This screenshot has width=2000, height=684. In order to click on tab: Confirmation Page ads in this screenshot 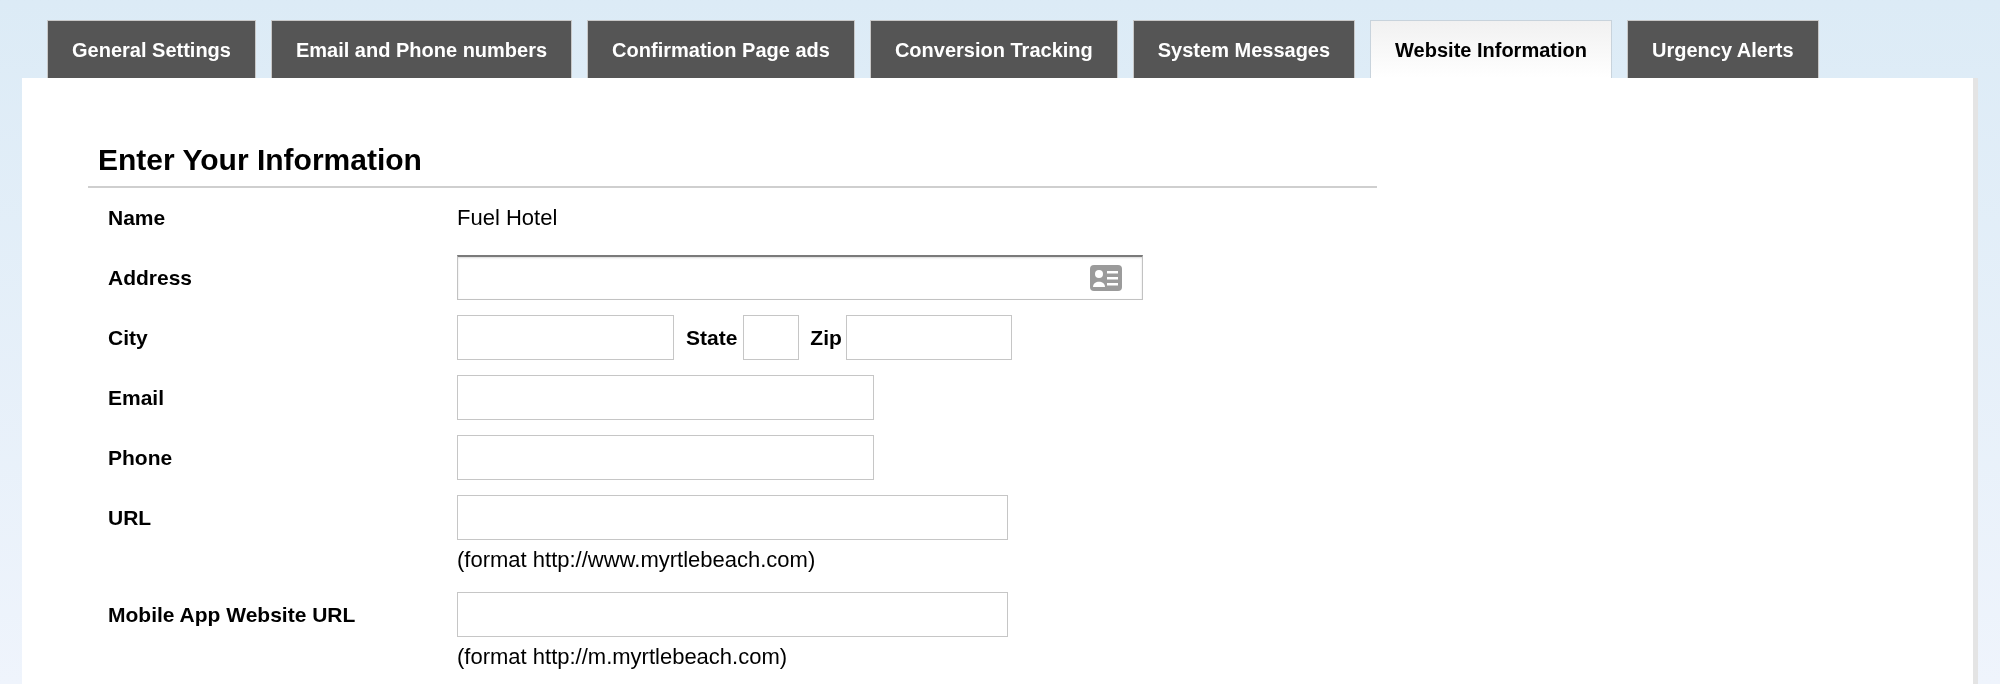, I will do `click(721, 49)`.